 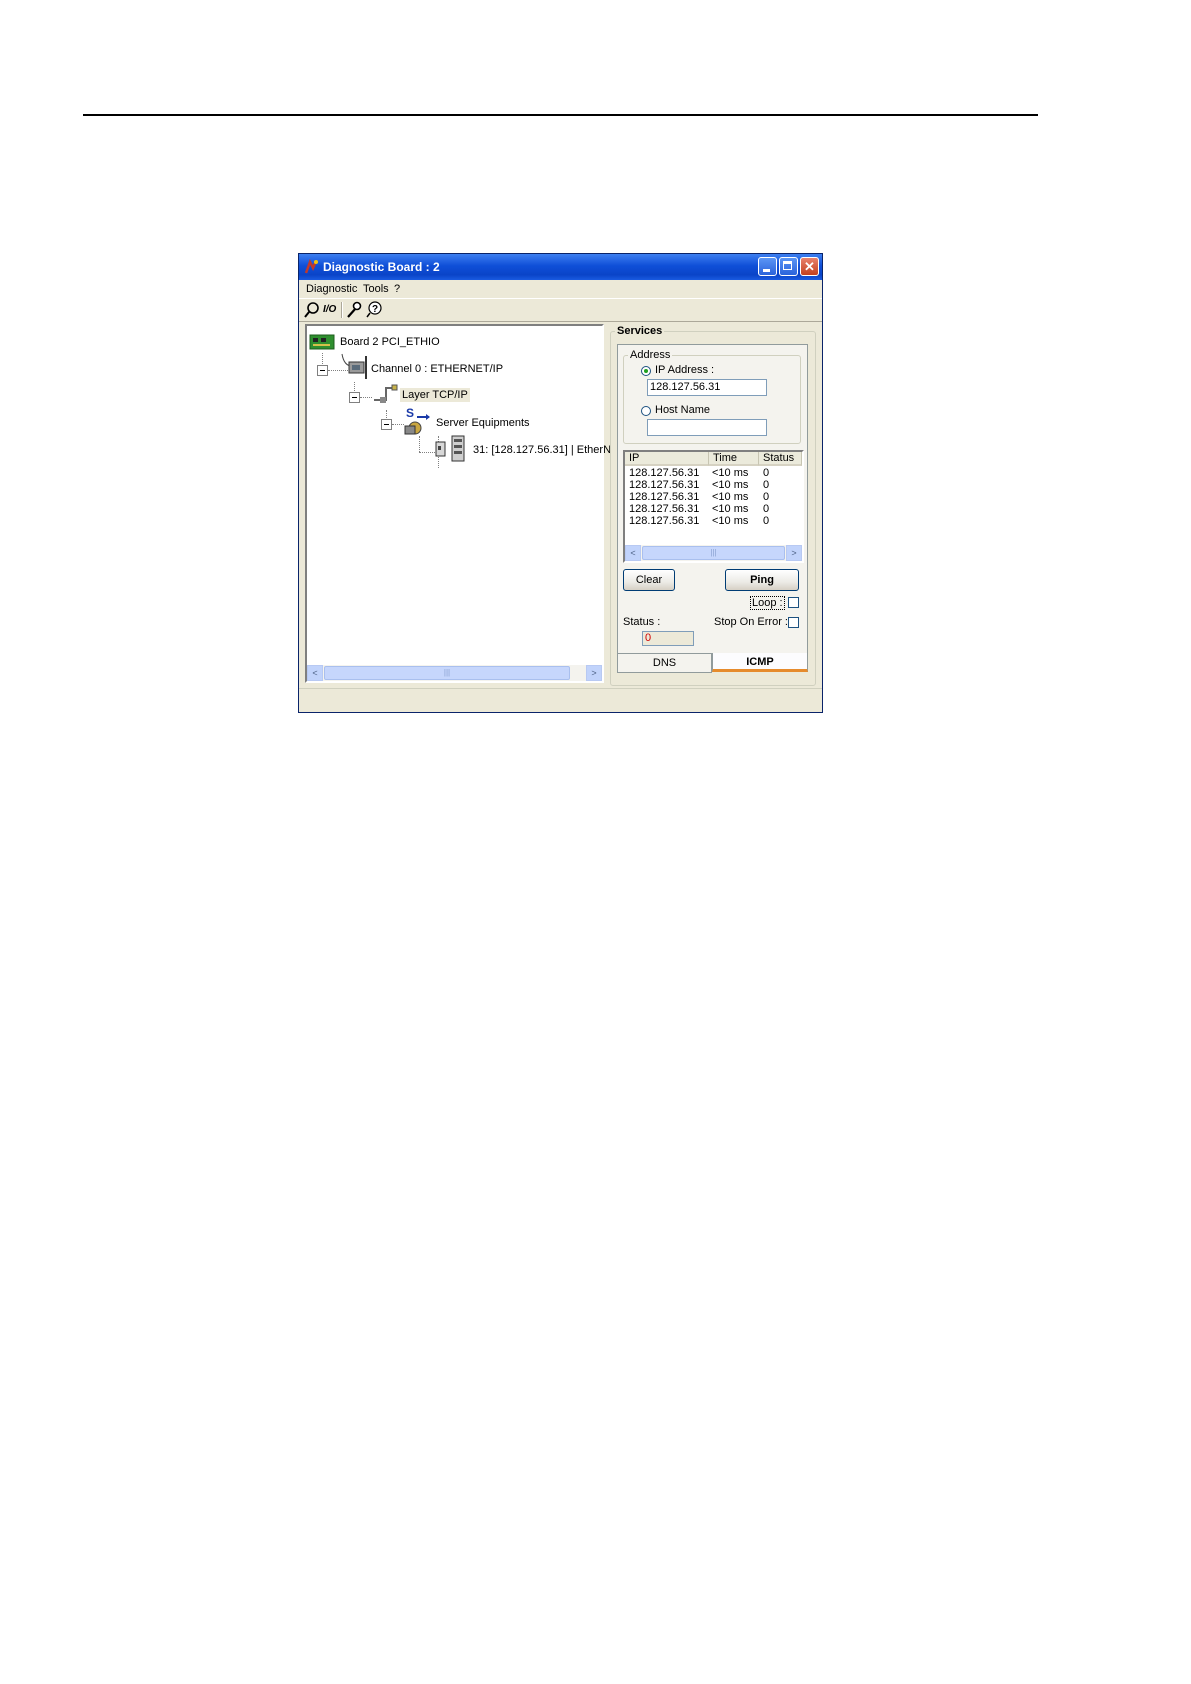 I want to click on status-bar, so click(x=560, y=700).